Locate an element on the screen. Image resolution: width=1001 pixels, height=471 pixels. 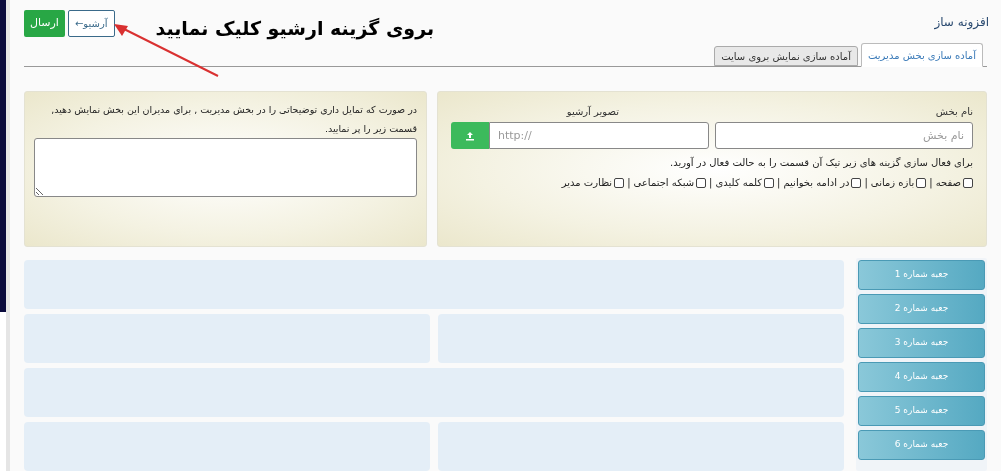
tab: آماده سازی نمایش بروی سایت is located at coordinates (786, 56).